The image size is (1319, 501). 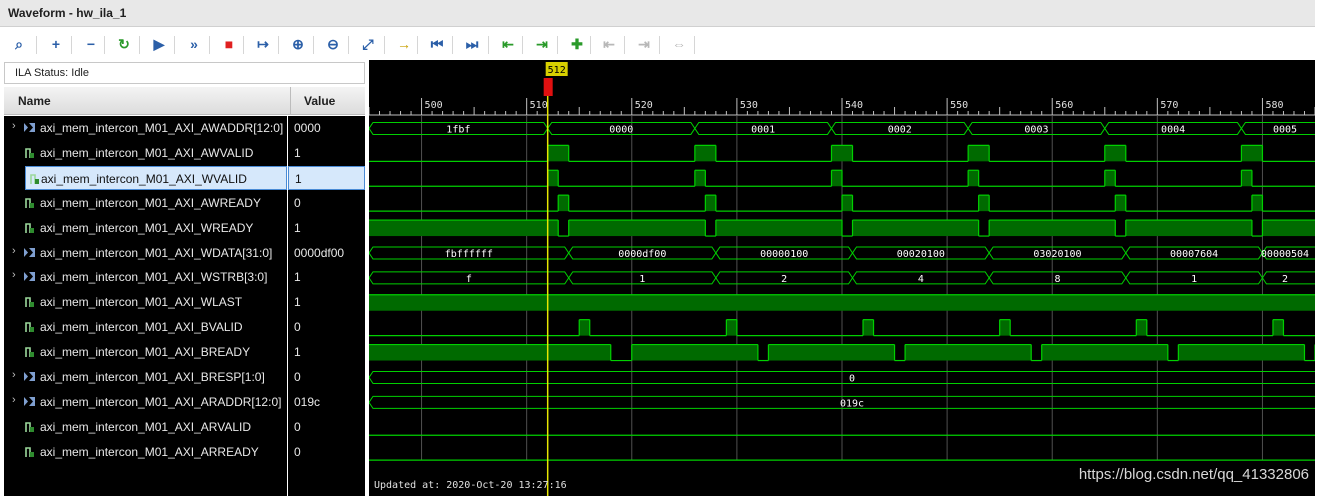 What do you see at coordinates (852, 403) in the screenshot?
I see `bus-value-label: 019c` at bounding box center [852, 403].